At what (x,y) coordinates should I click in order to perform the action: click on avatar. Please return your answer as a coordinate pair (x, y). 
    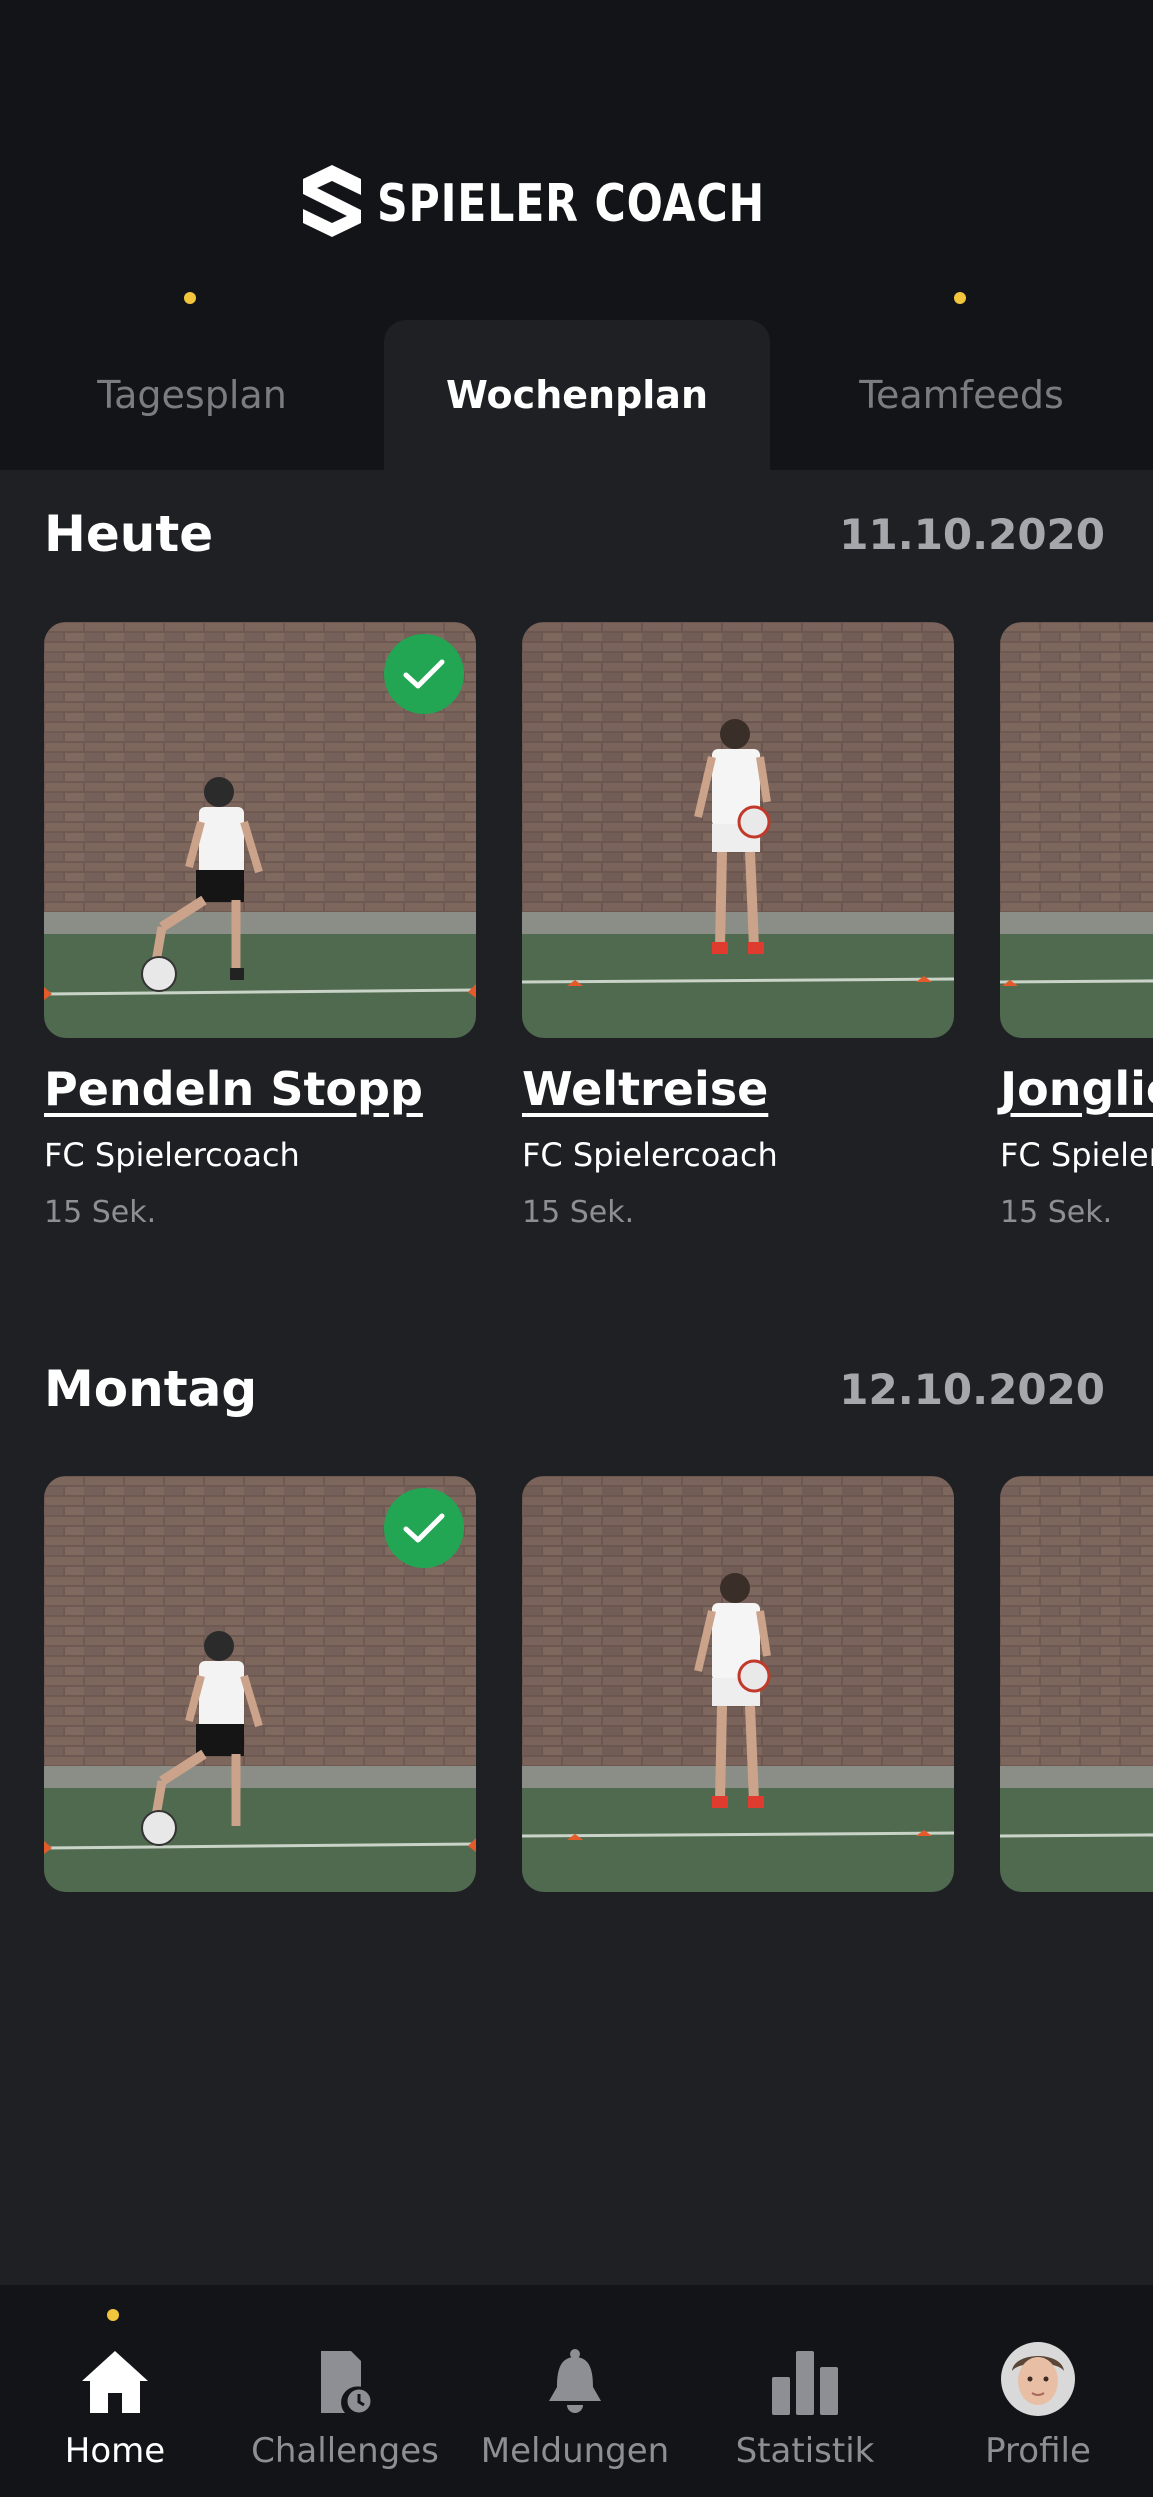
    Looking at the image, I should click on (1038, 2379).